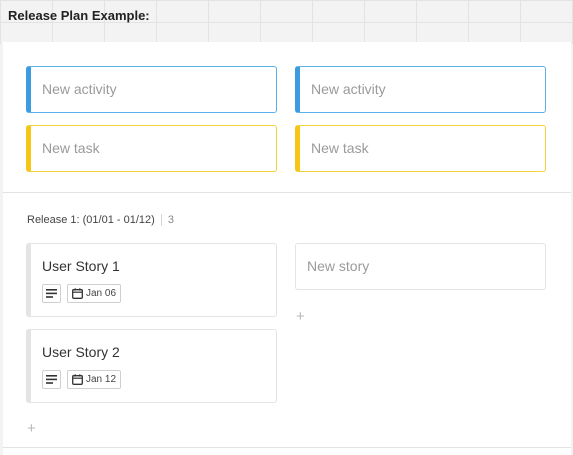  What do you see at coordinates (287, 447) in the screenshot?
I see `release-divider` at bounding box center [287, 447].